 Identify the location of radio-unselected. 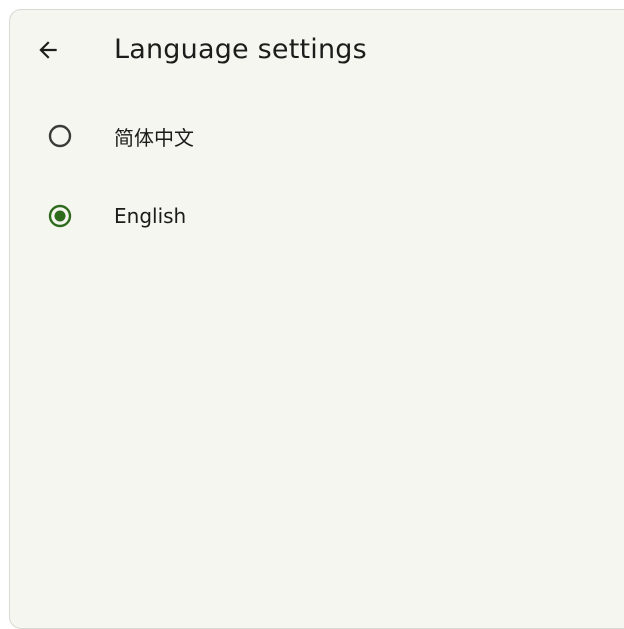
(60, 136).